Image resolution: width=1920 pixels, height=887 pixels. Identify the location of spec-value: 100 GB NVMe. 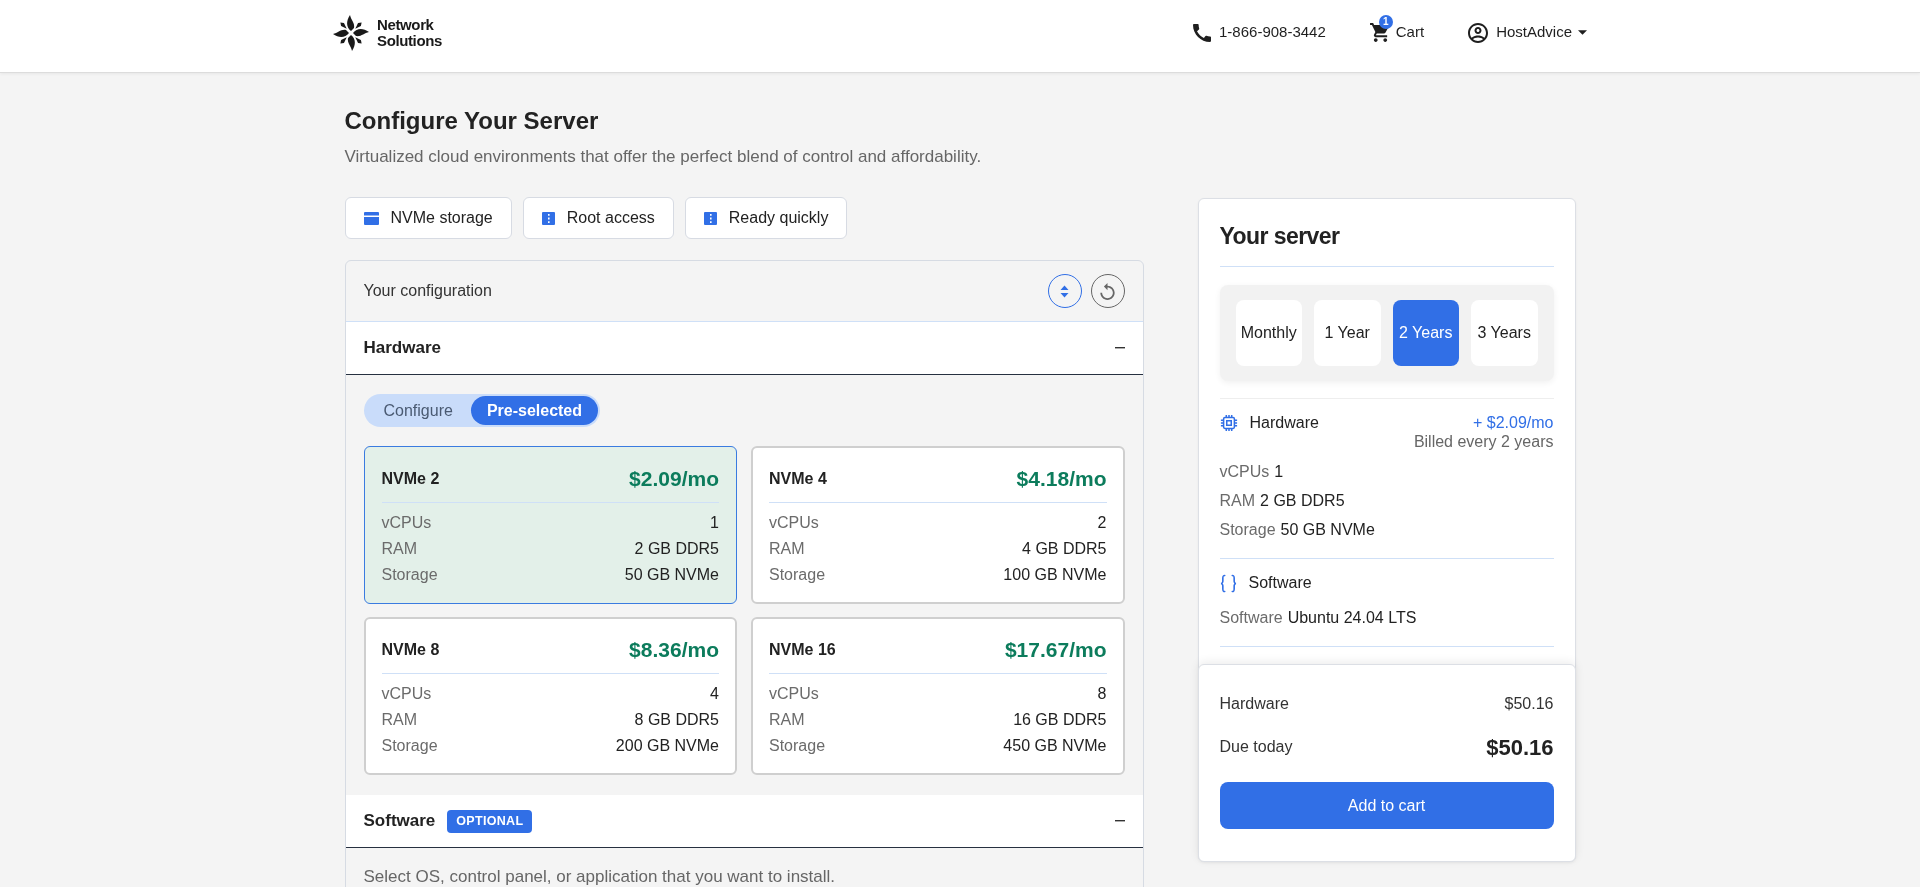
(1055, 575).